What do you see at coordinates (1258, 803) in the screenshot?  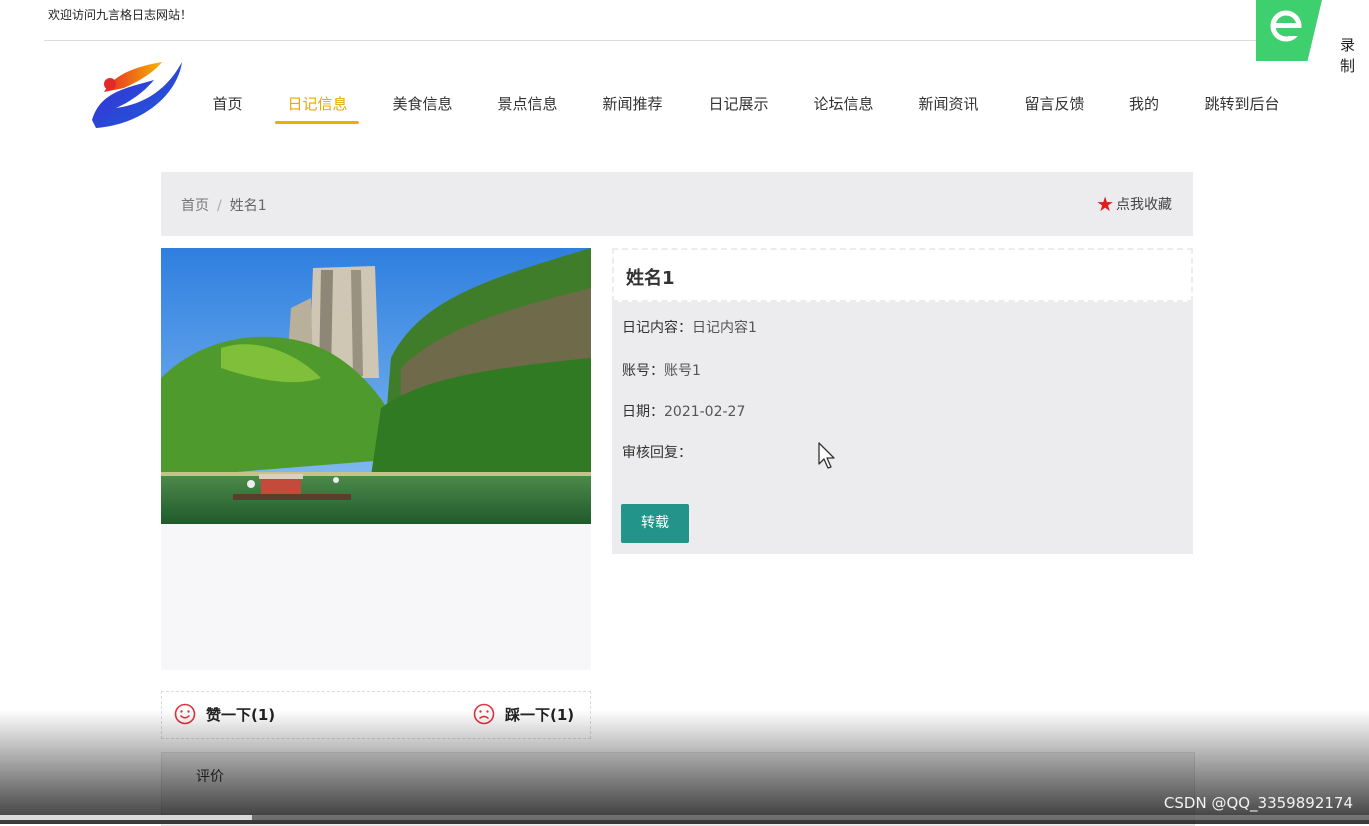 I see `watermark: CSDN @QQ_3359892174` at bounding box center [1258, 803].